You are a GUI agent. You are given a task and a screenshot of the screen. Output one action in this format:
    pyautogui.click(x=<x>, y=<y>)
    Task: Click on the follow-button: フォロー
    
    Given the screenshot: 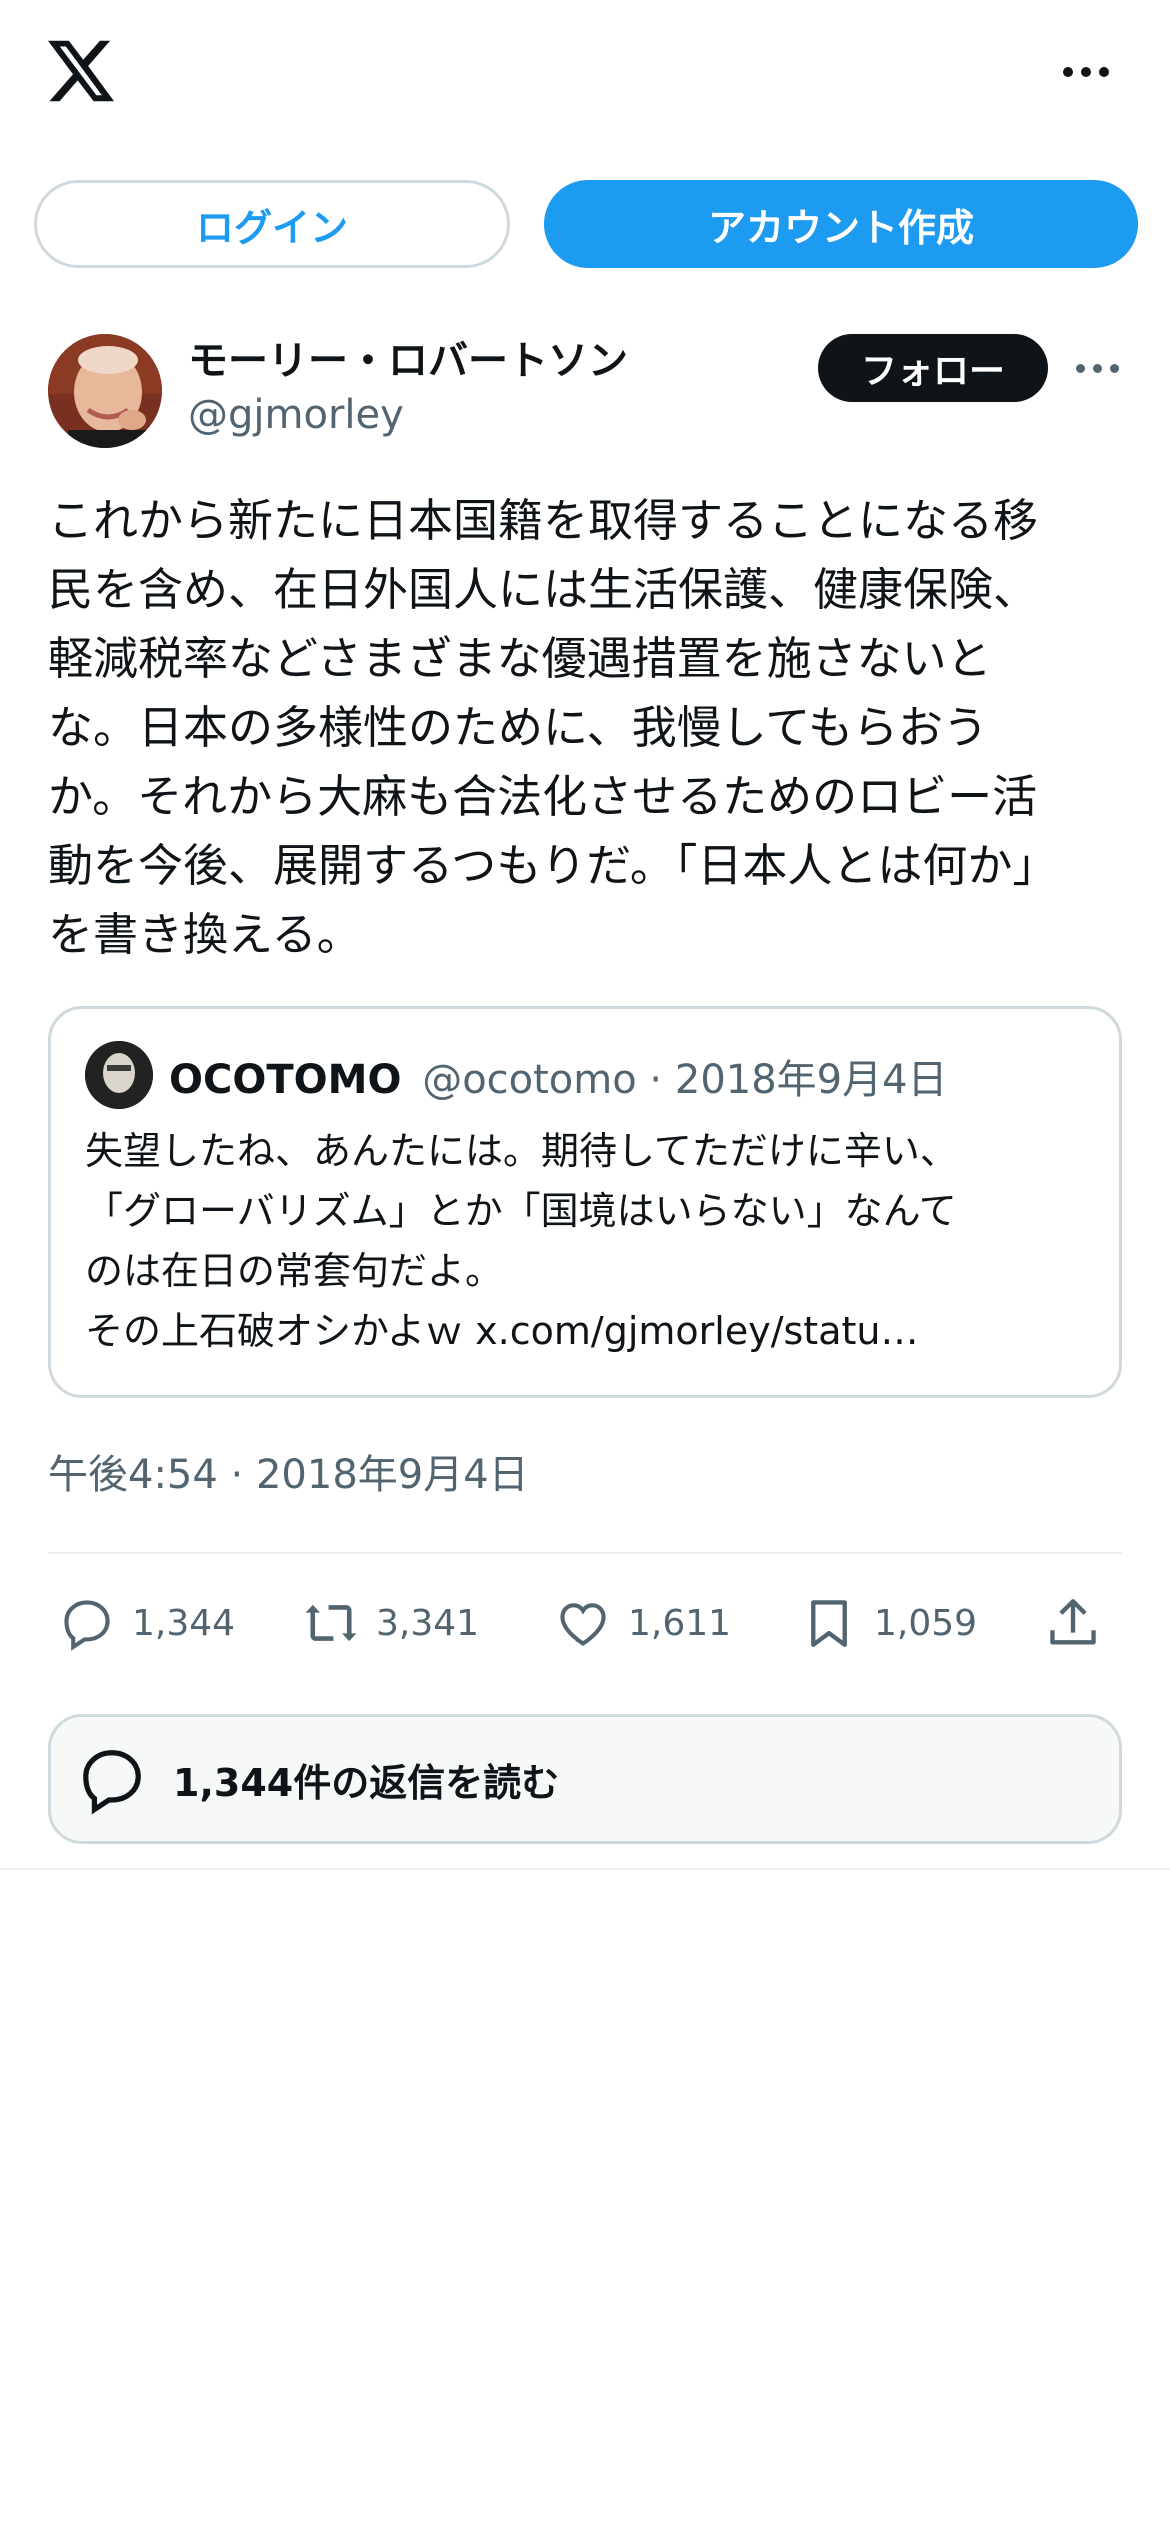 What is the action you would take?
    pyautogui.click(x=933, y=368)
    